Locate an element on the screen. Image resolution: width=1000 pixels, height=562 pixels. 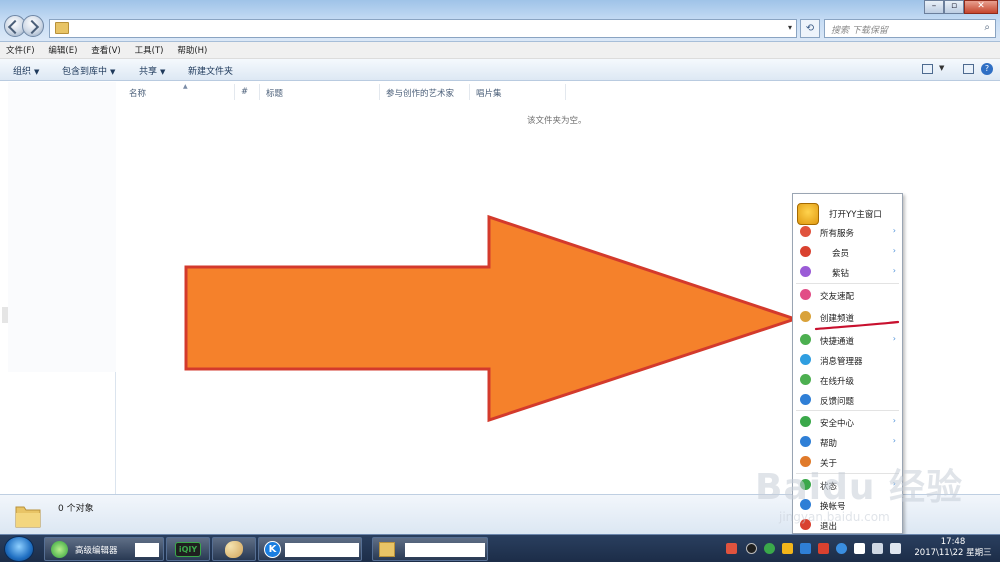
menu-view: 查看(V) is located at coordinates (105, 49).